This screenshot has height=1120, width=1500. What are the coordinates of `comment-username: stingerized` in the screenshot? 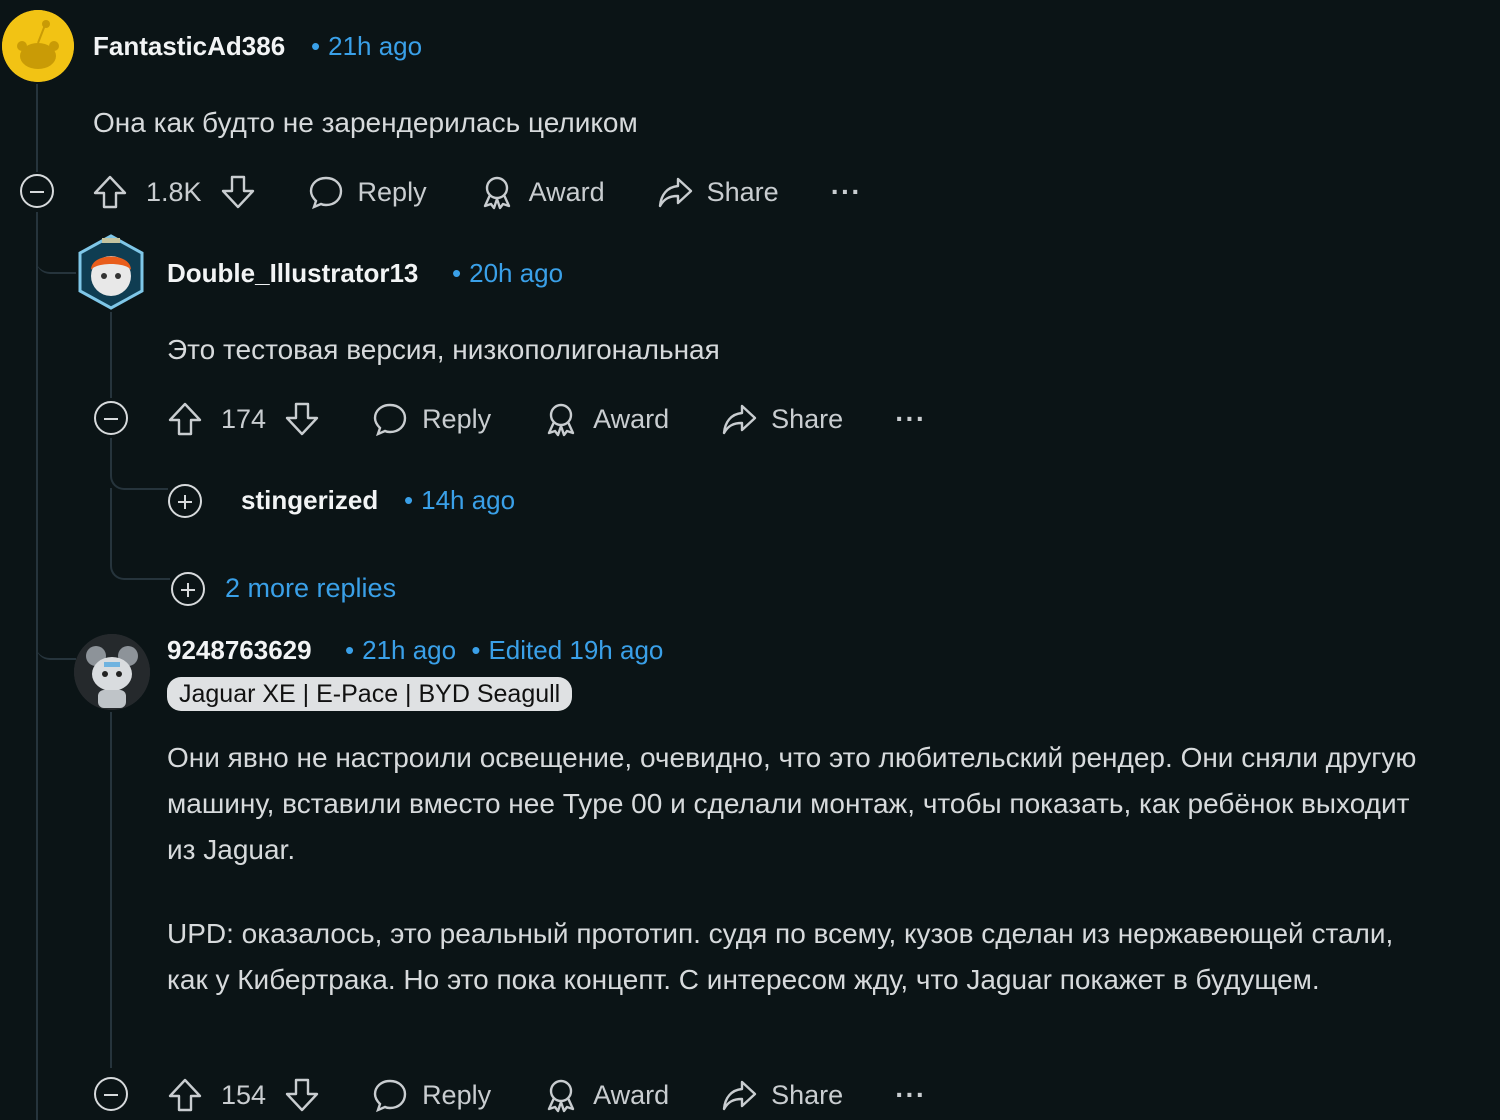 It's located at (309, 500).